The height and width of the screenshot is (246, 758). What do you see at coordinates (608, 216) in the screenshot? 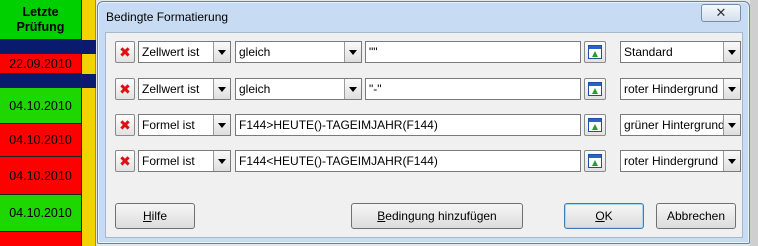
I see `ok-label: K` at bounding box center [608, 216].